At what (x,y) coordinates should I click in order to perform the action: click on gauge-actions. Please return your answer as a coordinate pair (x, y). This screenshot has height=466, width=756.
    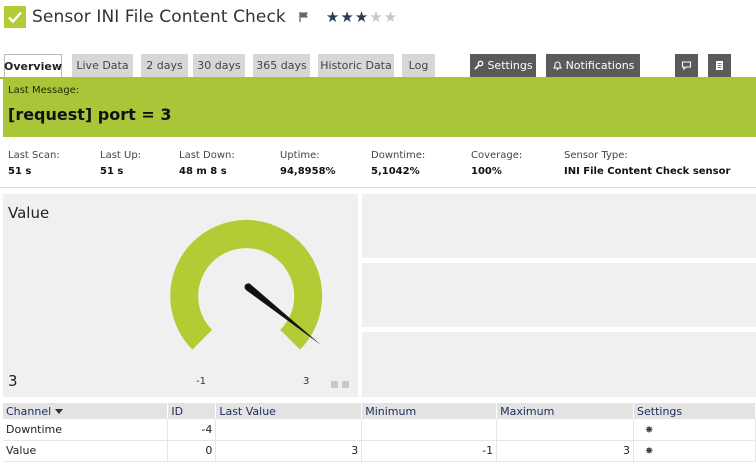
    Looking at the image, I should click on (340, 384).